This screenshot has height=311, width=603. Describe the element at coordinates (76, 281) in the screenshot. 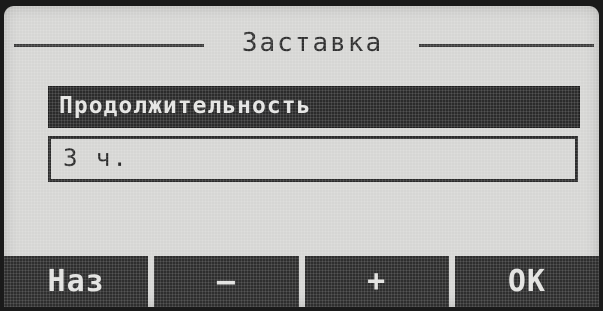

I see `back-softkey: Наз` at that location.